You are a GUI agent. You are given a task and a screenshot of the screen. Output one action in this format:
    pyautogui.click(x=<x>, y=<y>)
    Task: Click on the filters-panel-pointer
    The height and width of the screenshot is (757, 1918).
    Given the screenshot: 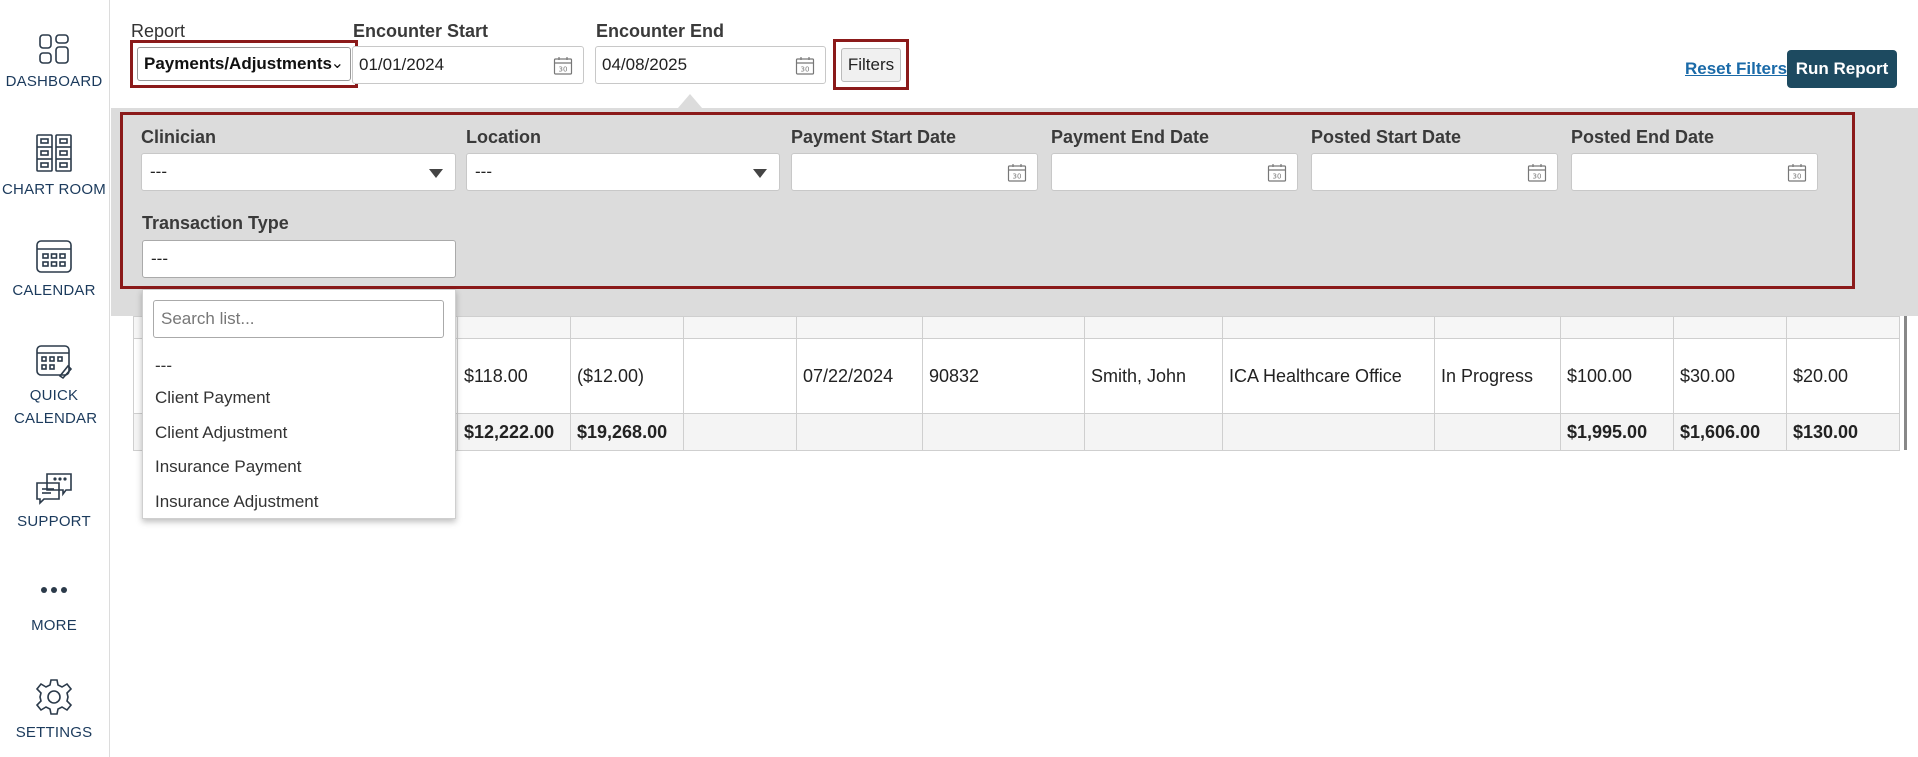 What is the action you would take?
    pyautogui.click(x=690, y=101)
    